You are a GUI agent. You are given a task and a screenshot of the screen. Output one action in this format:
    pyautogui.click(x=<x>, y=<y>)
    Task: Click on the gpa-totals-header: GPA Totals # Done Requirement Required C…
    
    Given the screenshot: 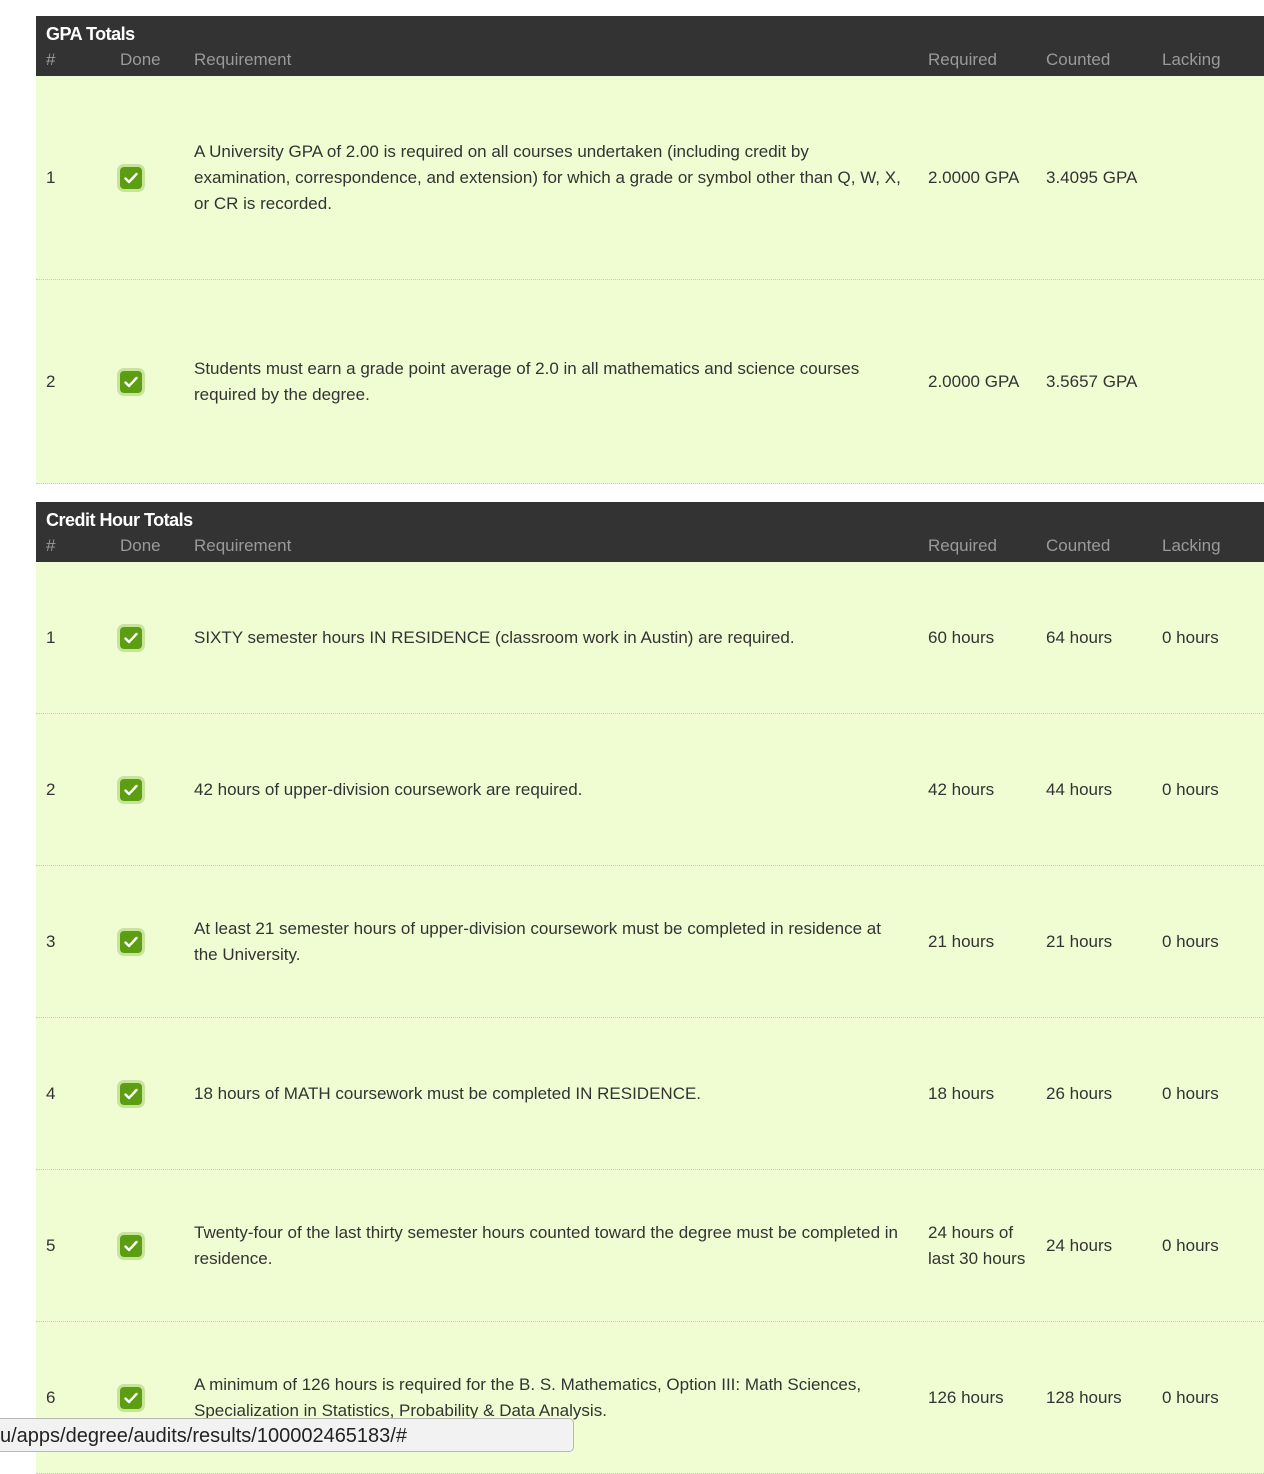 What is the action you would take?
    pyautogui.click(x=650, y=46)
    